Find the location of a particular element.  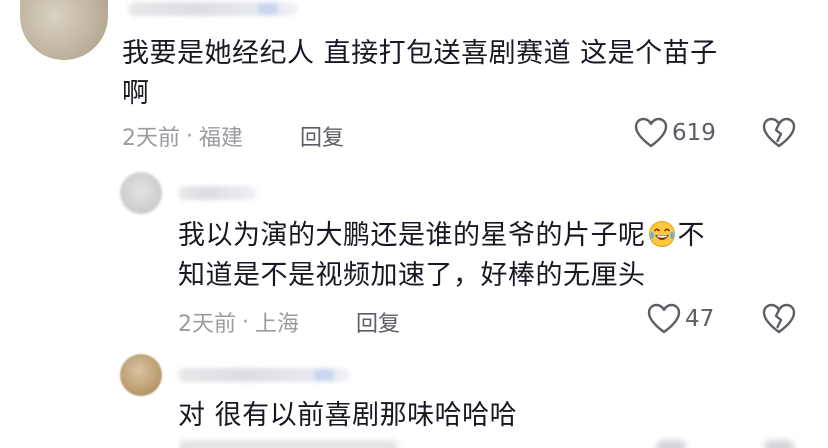

comment-text: 我以为演的大鹏还是谁的星爷的片子呢 不 知道是不是视频加速了，好棒的无厘头 is located at coordinates (498, 256).